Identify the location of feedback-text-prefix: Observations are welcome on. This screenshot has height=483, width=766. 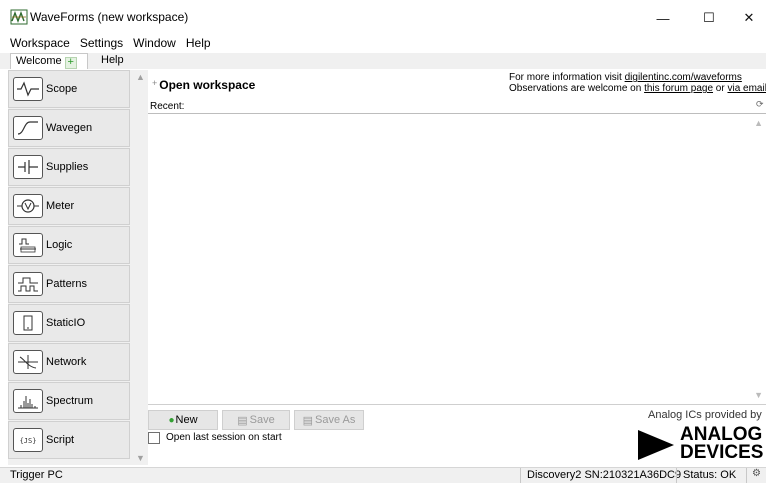
(577, 88).